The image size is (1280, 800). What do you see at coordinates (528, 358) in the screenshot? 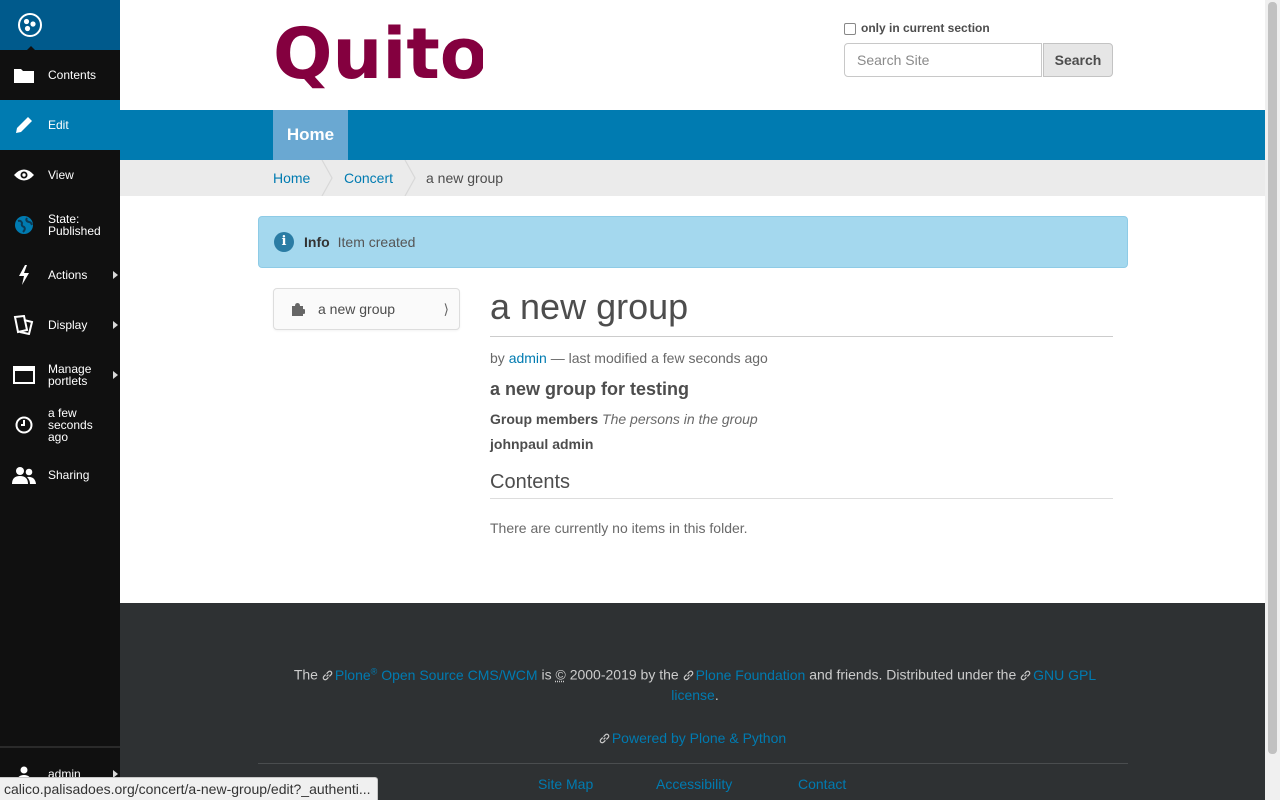
I see `author-link: admin` at bounding box center [528, 358].